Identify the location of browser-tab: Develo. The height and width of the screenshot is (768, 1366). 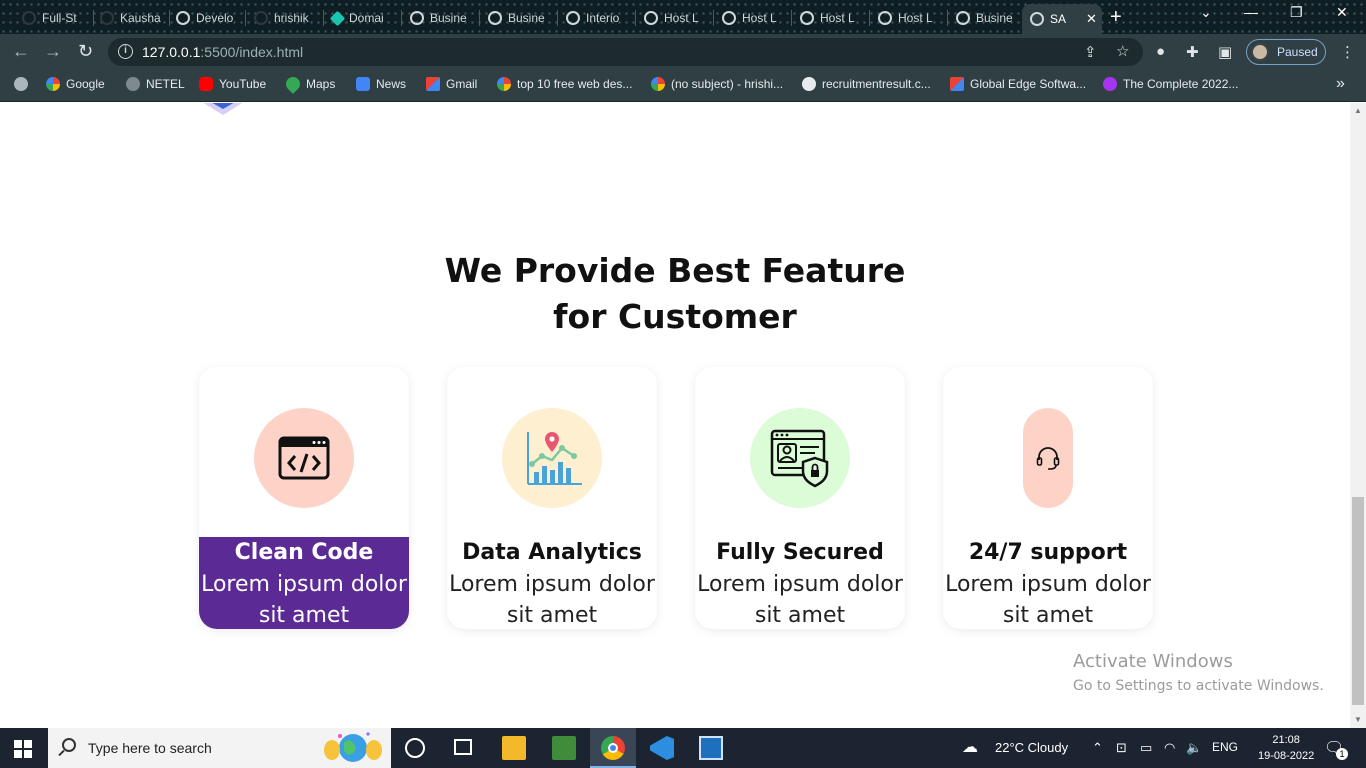
(207, 18).